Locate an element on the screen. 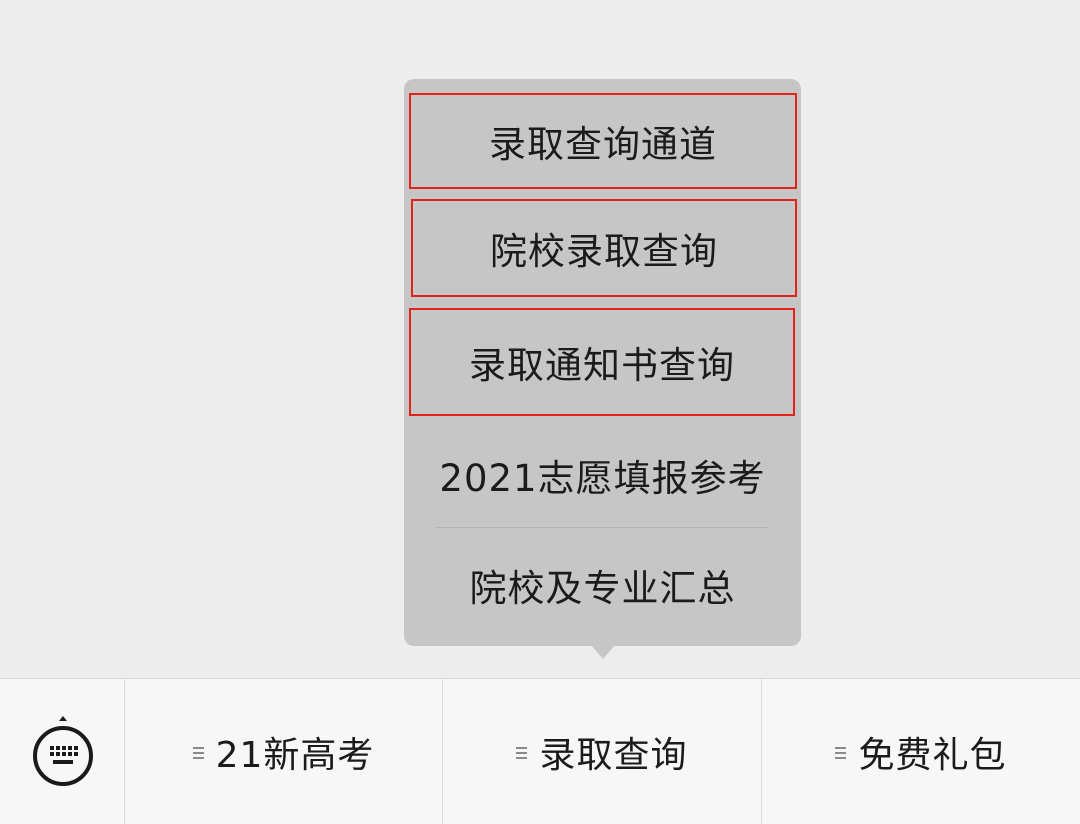 This screenshot has width=1080, height=824. submenu-item-colleges-majors: 院校及专业汇总 is located at coordinates (602, 585).